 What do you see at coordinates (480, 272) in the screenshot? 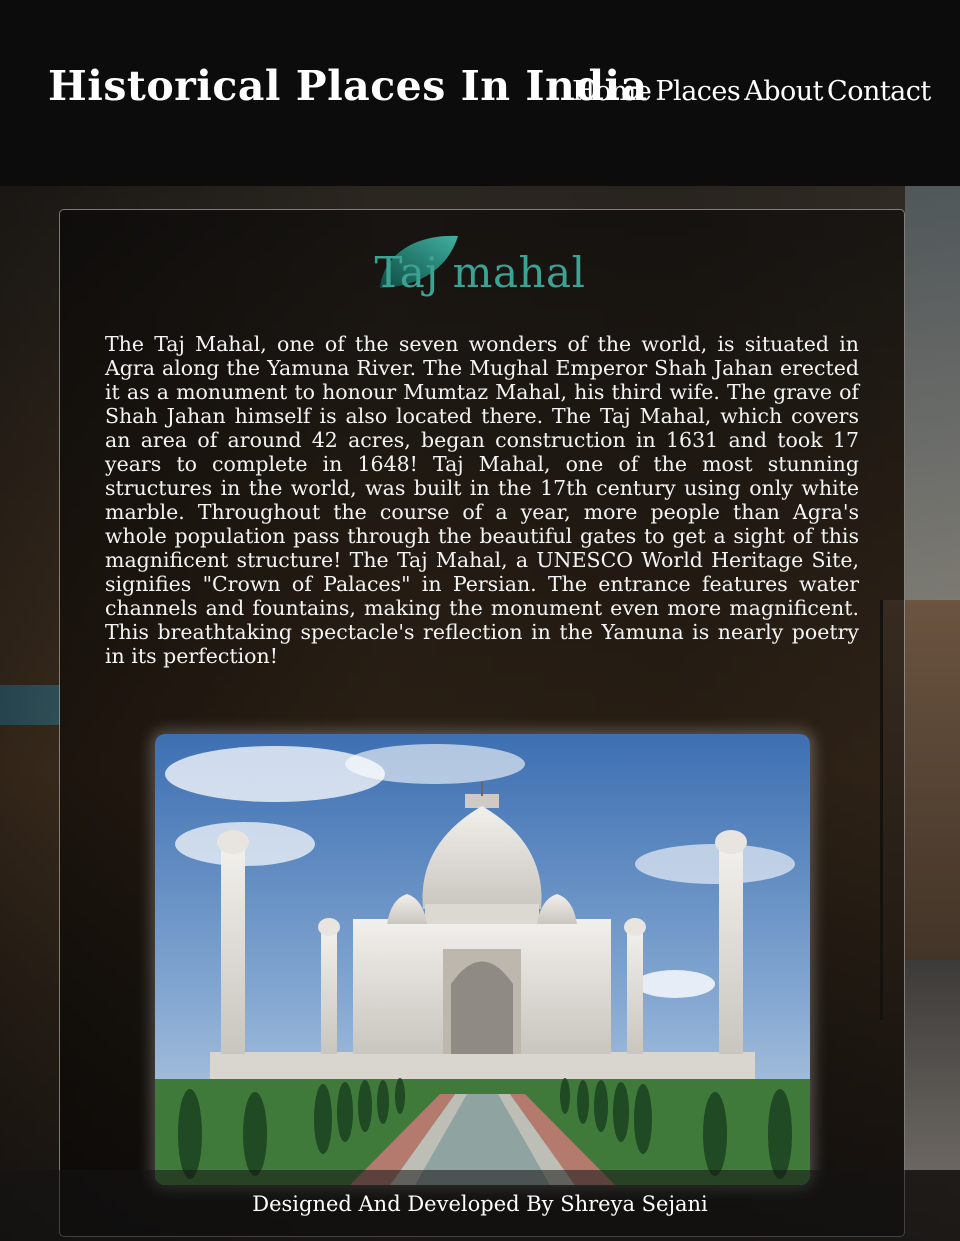
I see `place-title: Taj mahal` at bounding box center [480, 272].